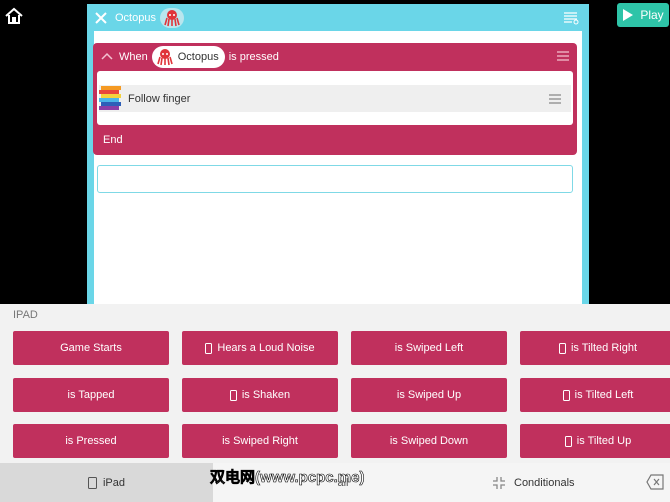 The height and width of the screenshot is (502, 670). Describe the element at coordinates (266, 395) in the screenshot. I see `condition-button-label: is Shaken` at that location.